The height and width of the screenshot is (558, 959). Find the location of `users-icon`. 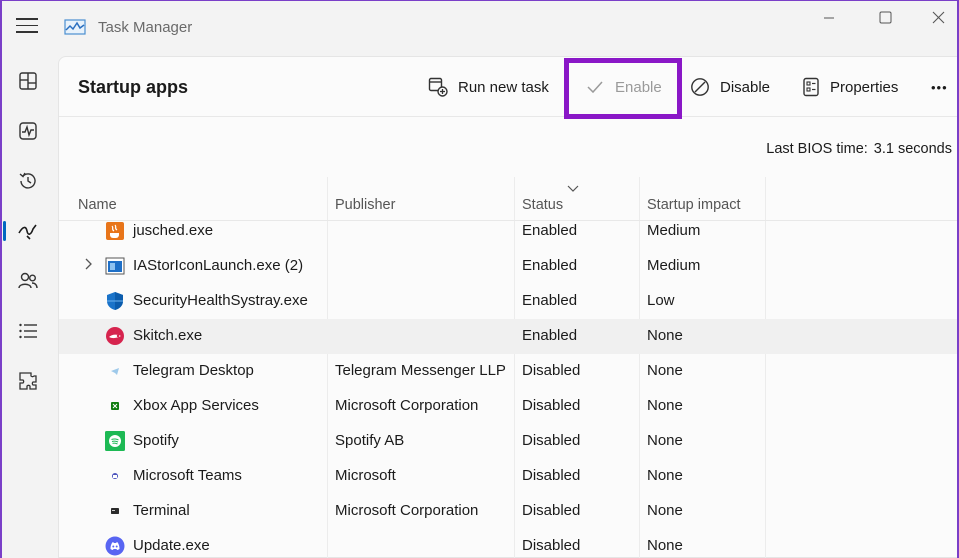

users-icon is located at coordinates (28, 280).